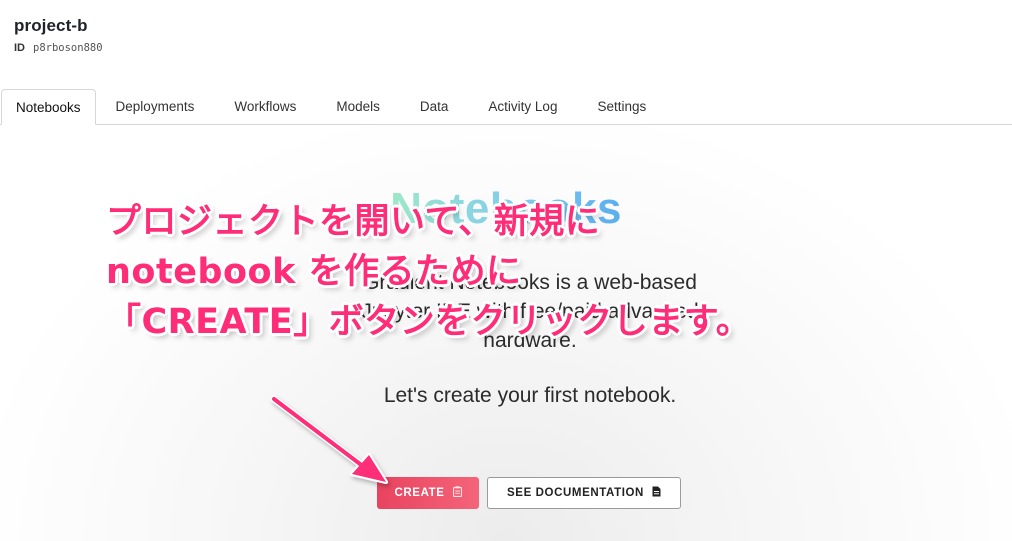 This screenshot has height=541, width=1012. What do you see at coordinates (429, 322) in the screenshot?
I see `annotation-line-3: 「CREATE」ボタンをクリックします。` at bounding box center [429, 322].